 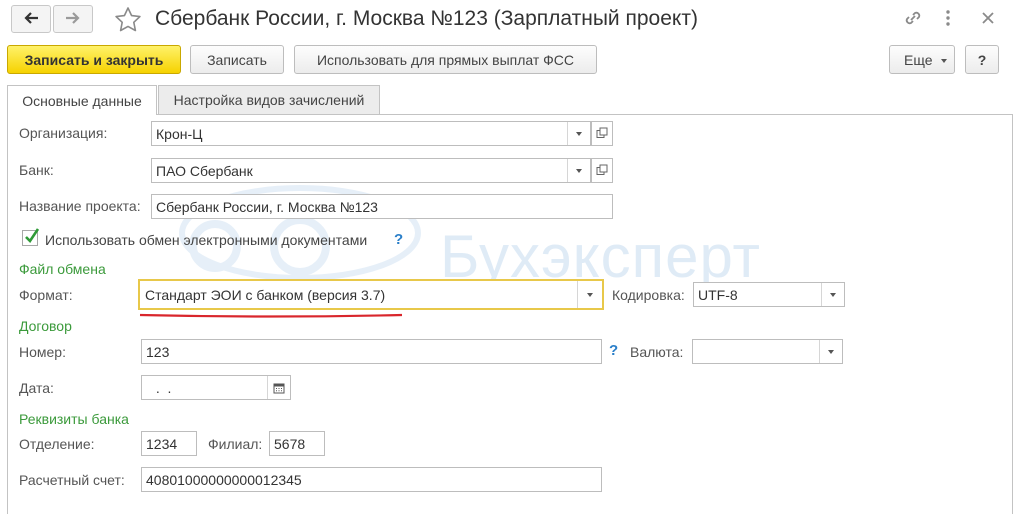 I want to click on branch-input: 1234, so click(x=169, y=443).